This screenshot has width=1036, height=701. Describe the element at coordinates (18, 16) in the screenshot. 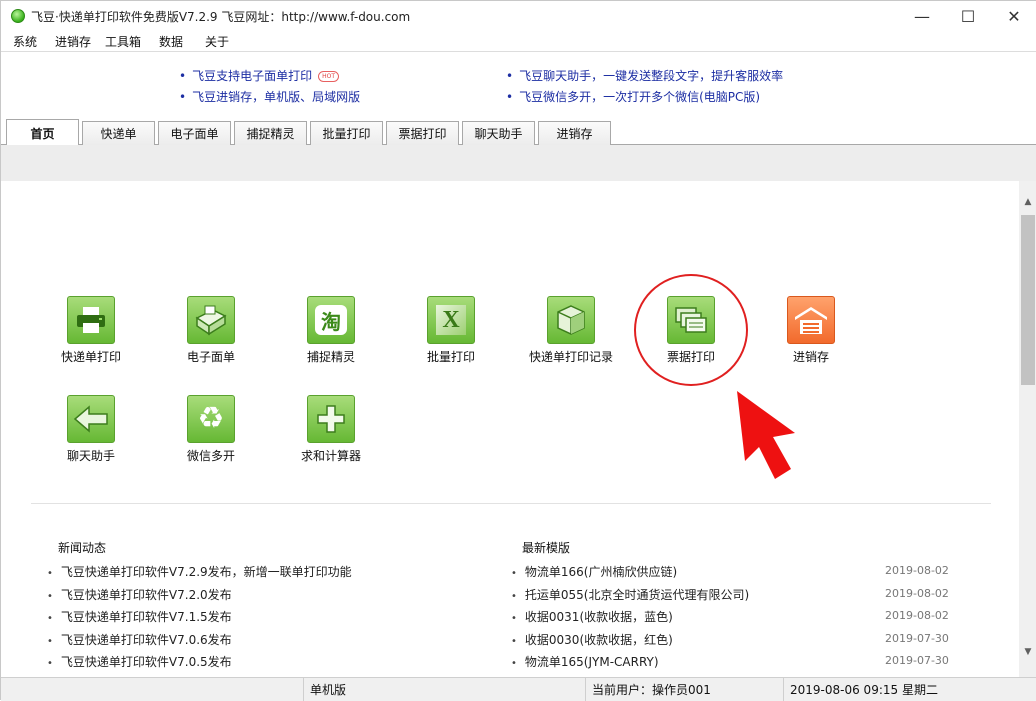

I see `app-logo-icon` at that location.